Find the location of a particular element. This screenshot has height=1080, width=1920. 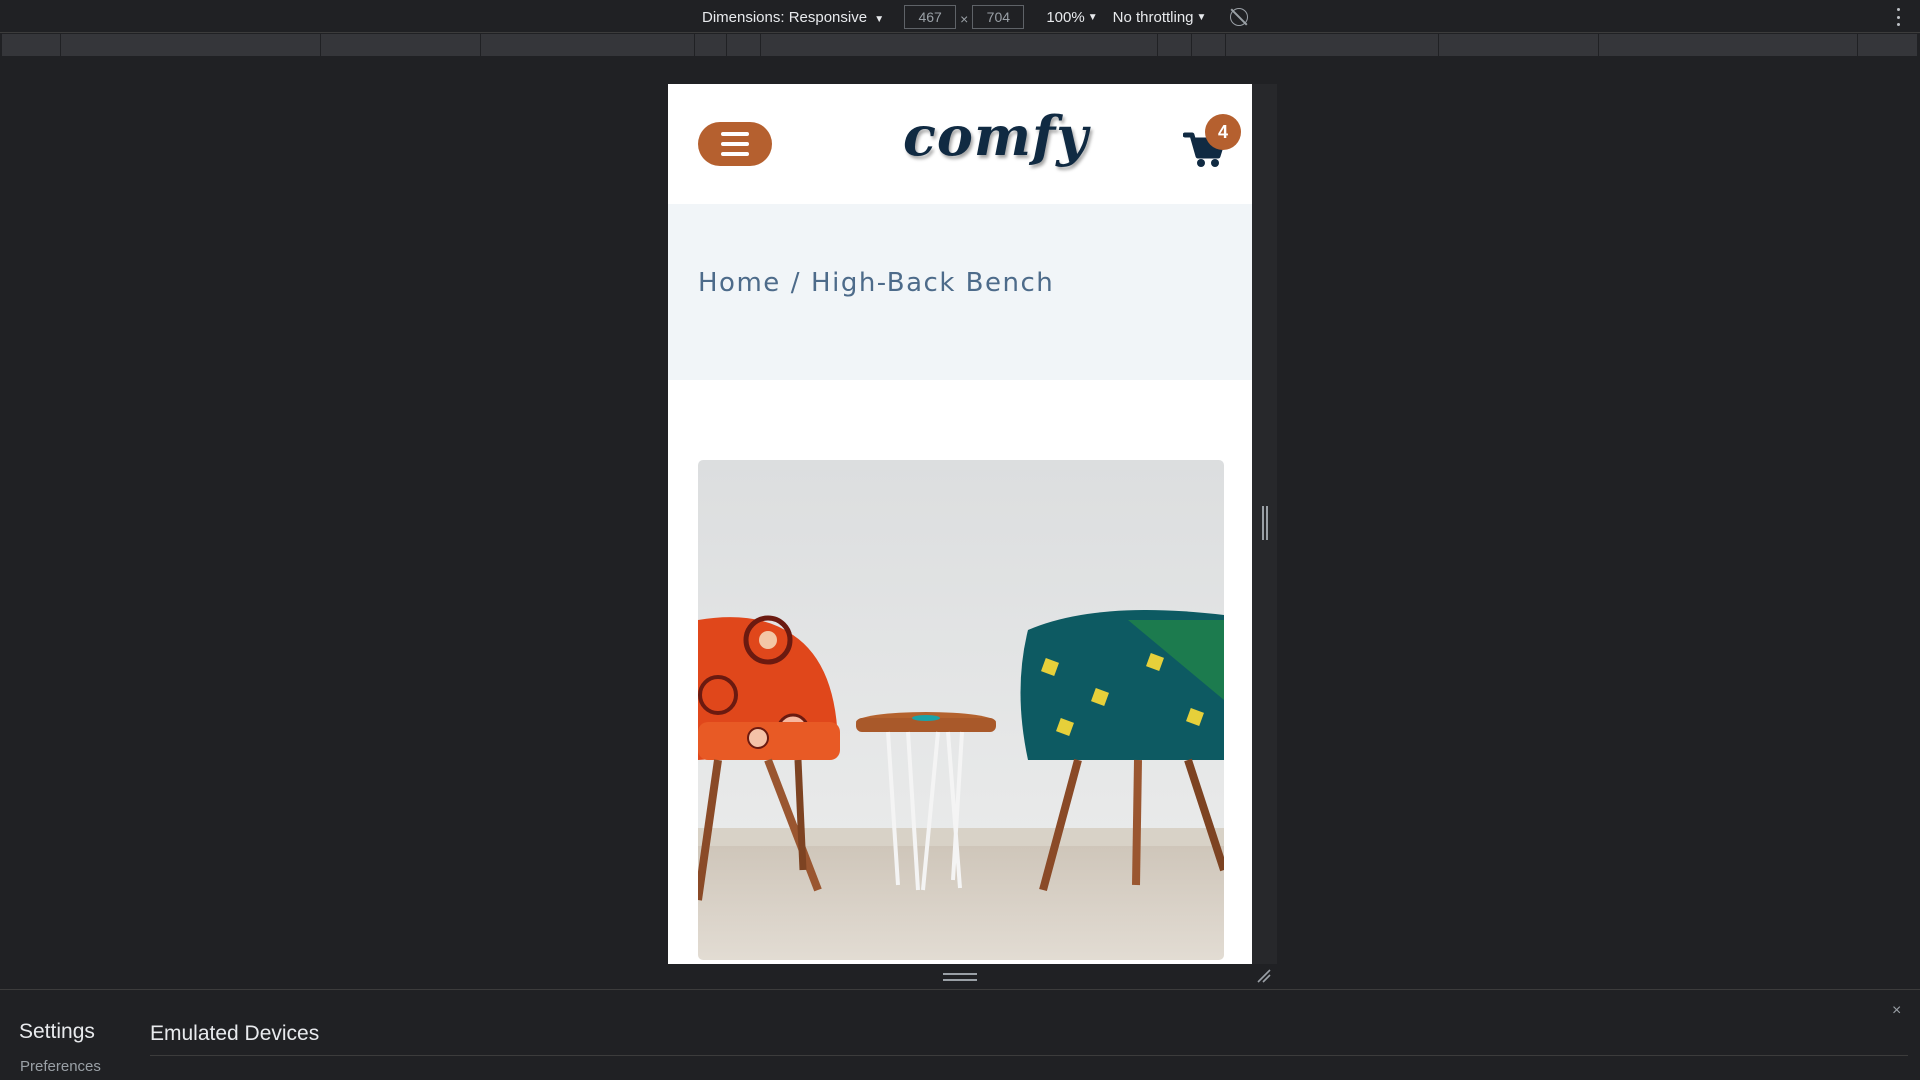

settings-preferences-link: Preferences is located at coordinates (60, 1066).